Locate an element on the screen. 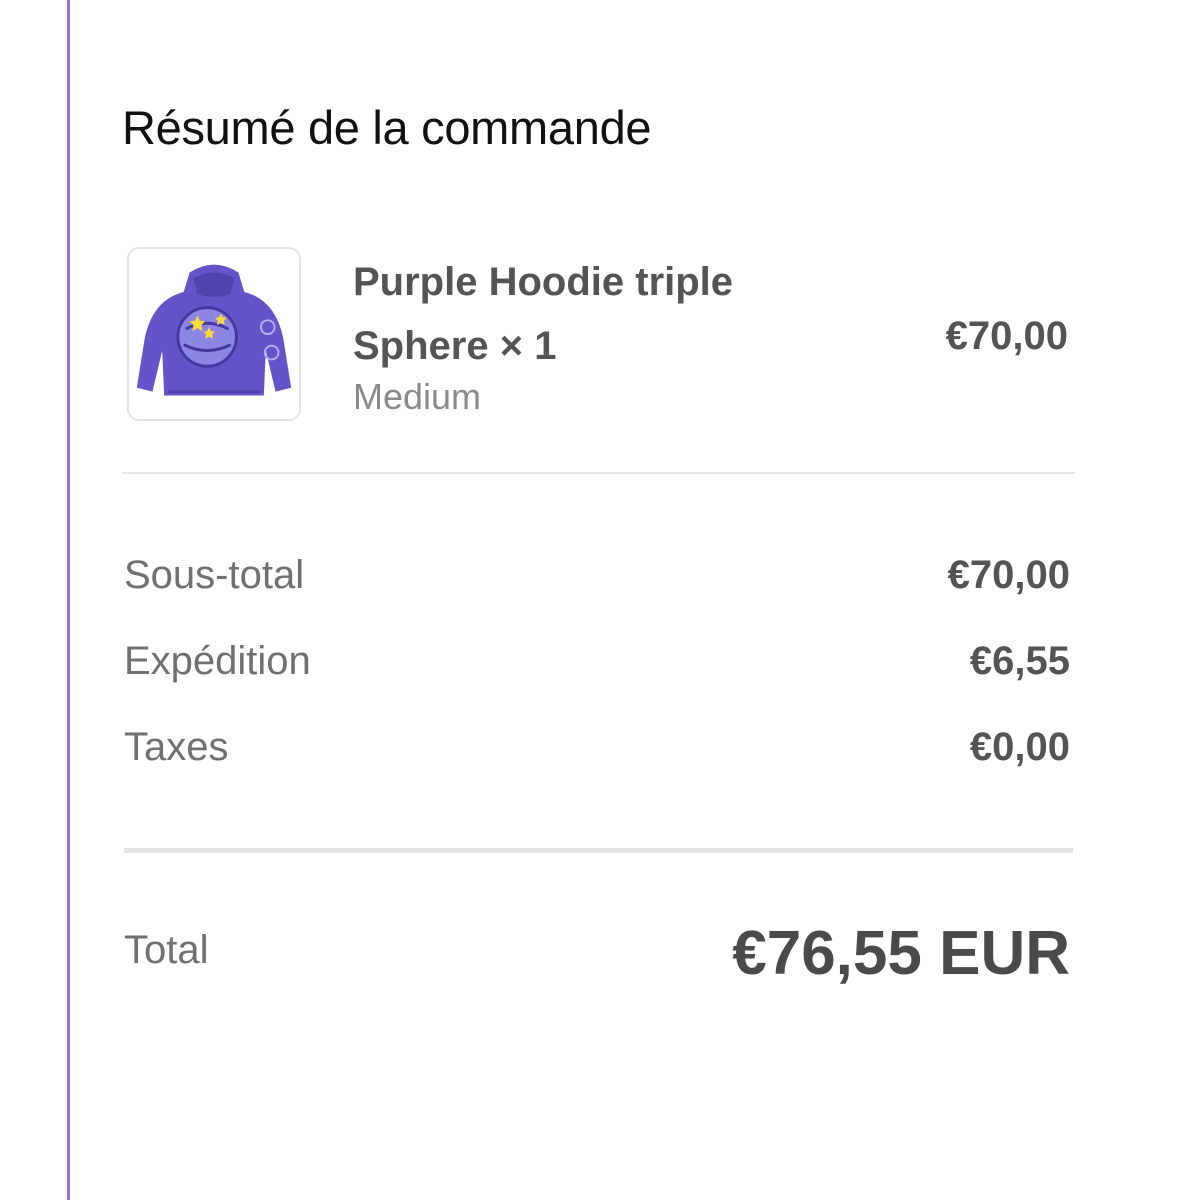  subtotal-row: Sous-total €70,00 is located at coordinates (597, 578).